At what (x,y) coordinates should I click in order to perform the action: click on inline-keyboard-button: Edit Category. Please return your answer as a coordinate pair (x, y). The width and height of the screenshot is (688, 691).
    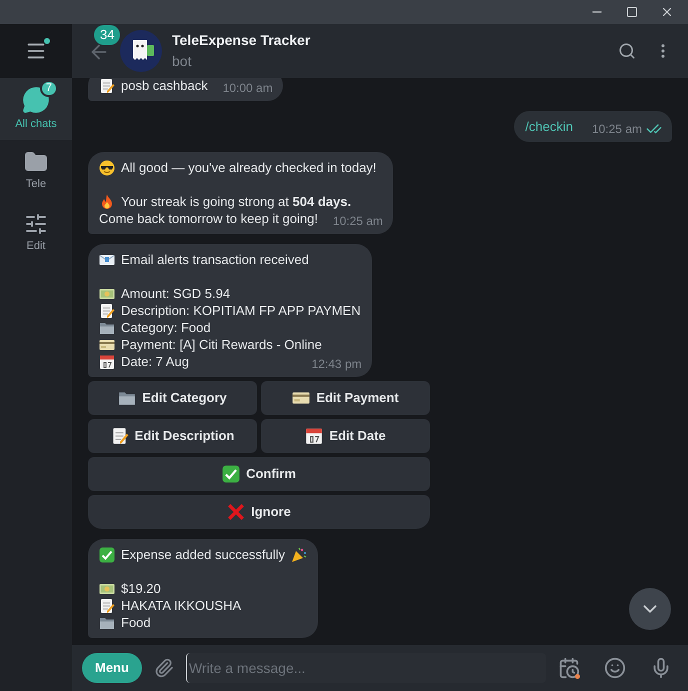
    Looking at the image, I should click on (172, 398).